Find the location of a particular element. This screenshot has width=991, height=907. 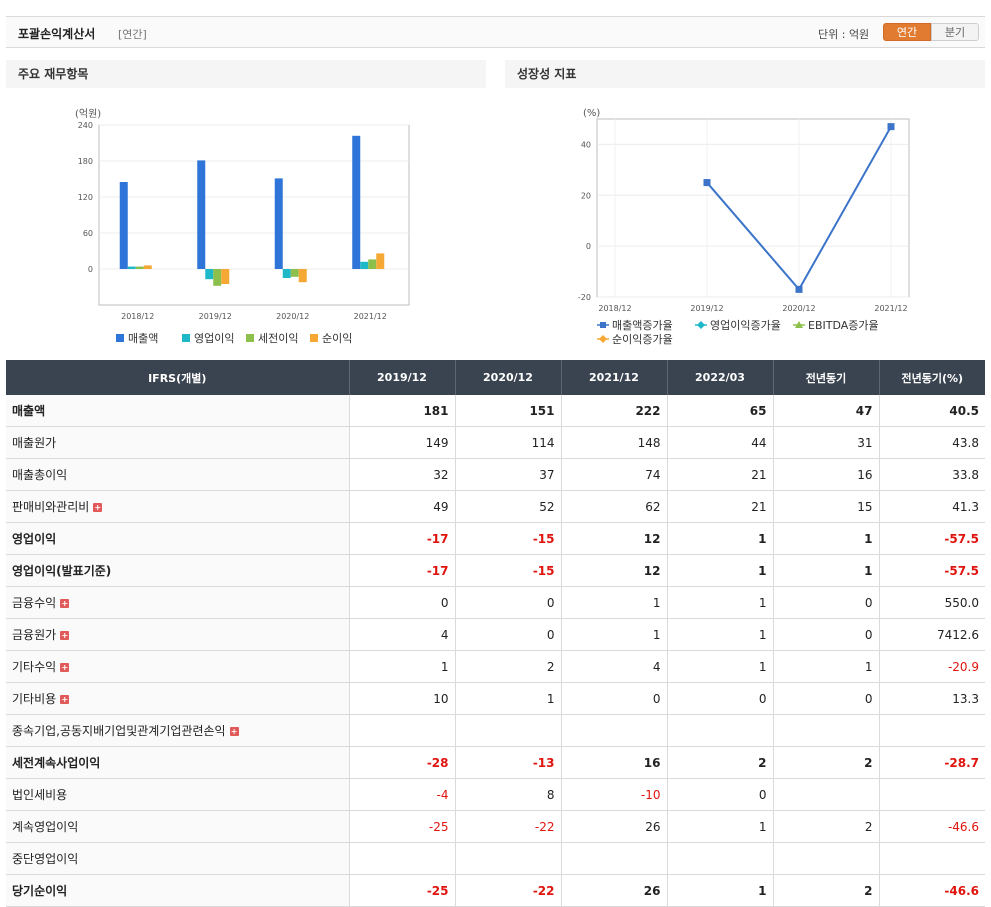

value-cell: 114 is located at coordinates (507, 442).